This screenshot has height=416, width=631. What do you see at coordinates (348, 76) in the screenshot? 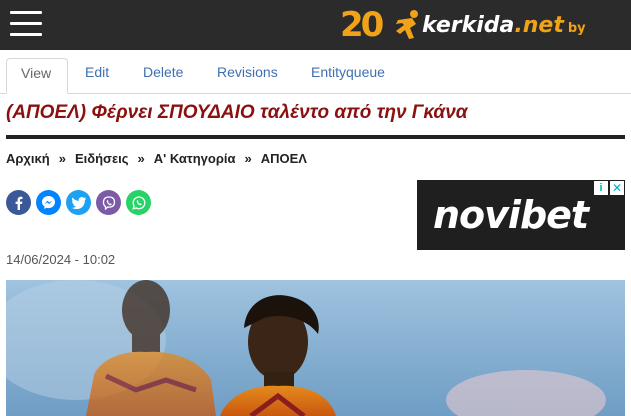
I see `tab-entityqueue: Entityqueue` at bounding box center [348, 76].